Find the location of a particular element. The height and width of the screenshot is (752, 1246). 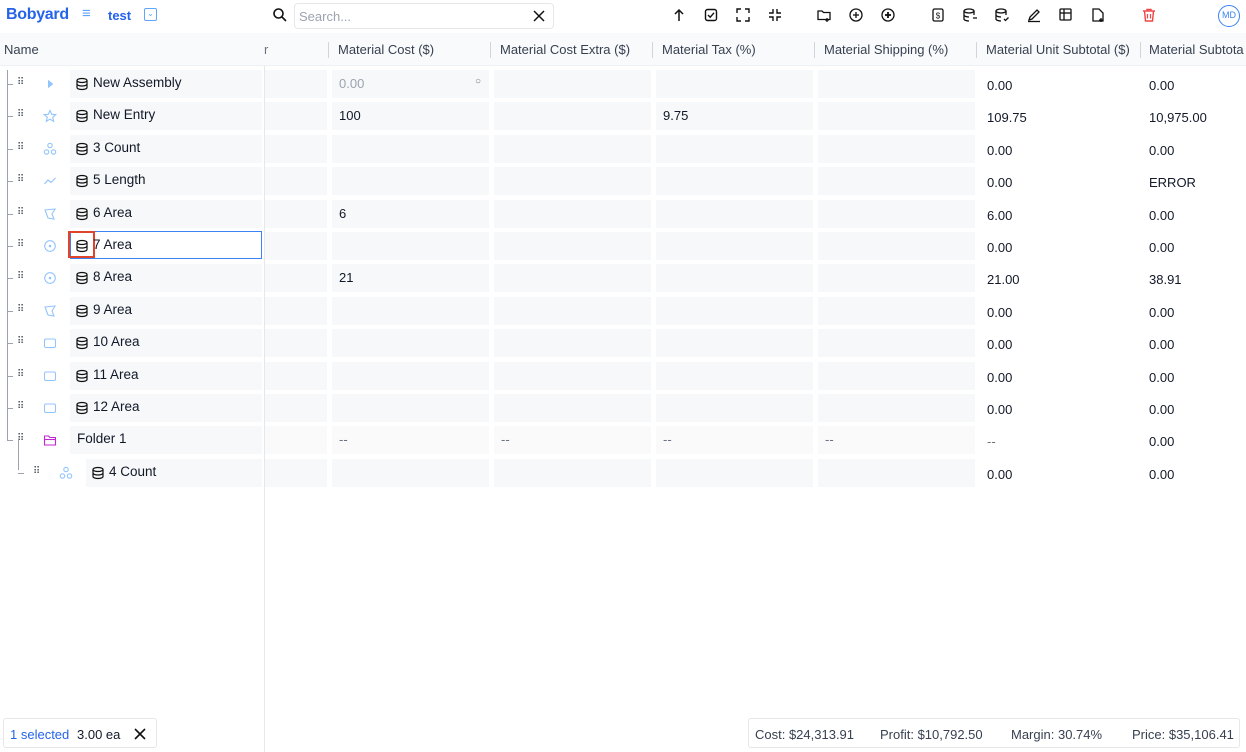

add-circle-icon is located at coordinates (856, 15).